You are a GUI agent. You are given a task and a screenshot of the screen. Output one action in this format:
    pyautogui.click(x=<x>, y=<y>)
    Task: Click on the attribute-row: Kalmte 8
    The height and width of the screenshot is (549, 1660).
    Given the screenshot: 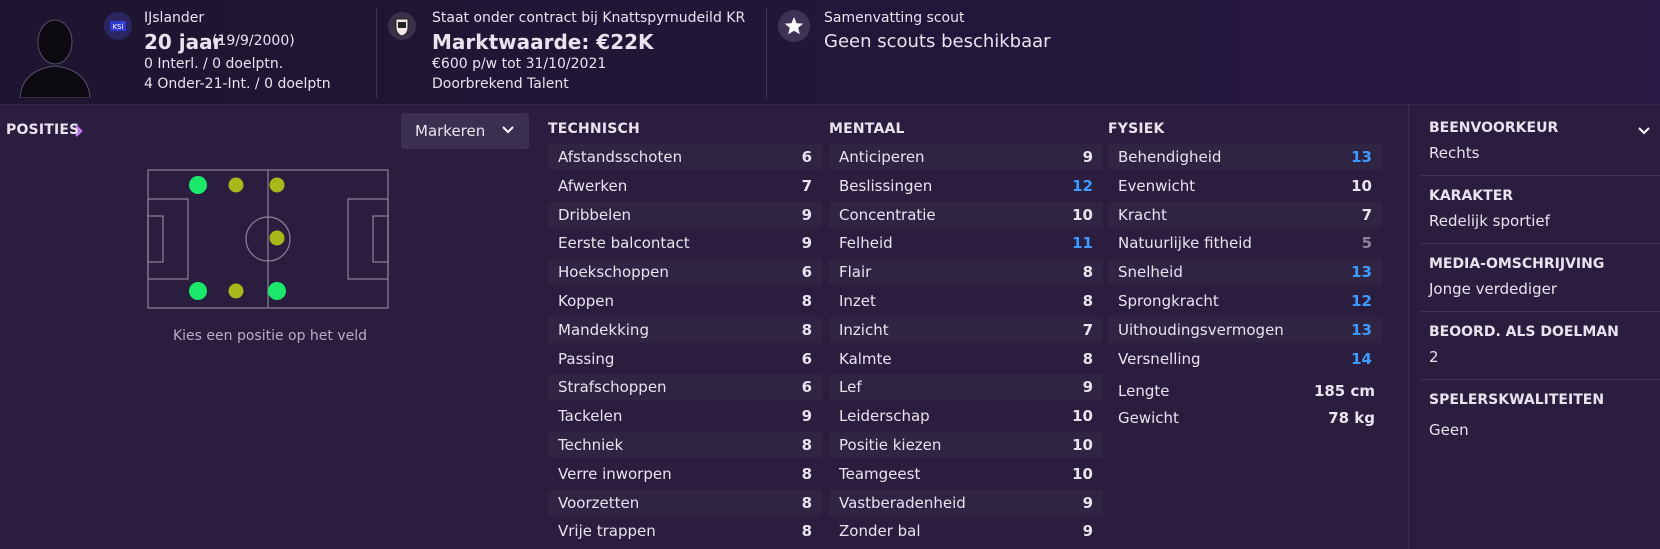 What is the action you would take?
    pyautogui.click(x=966, y=359)
    